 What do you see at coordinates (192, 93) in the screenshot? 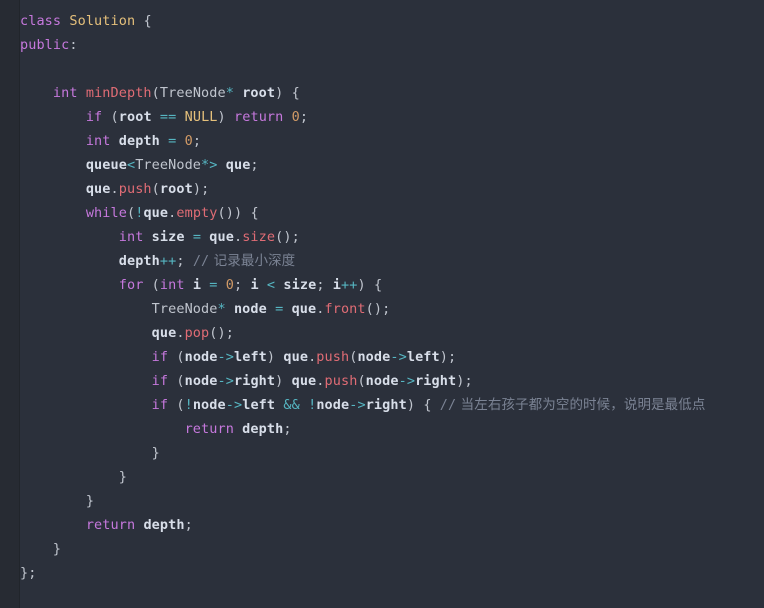
I see `code-token: TreeNode` at bounding box center [192, 93].